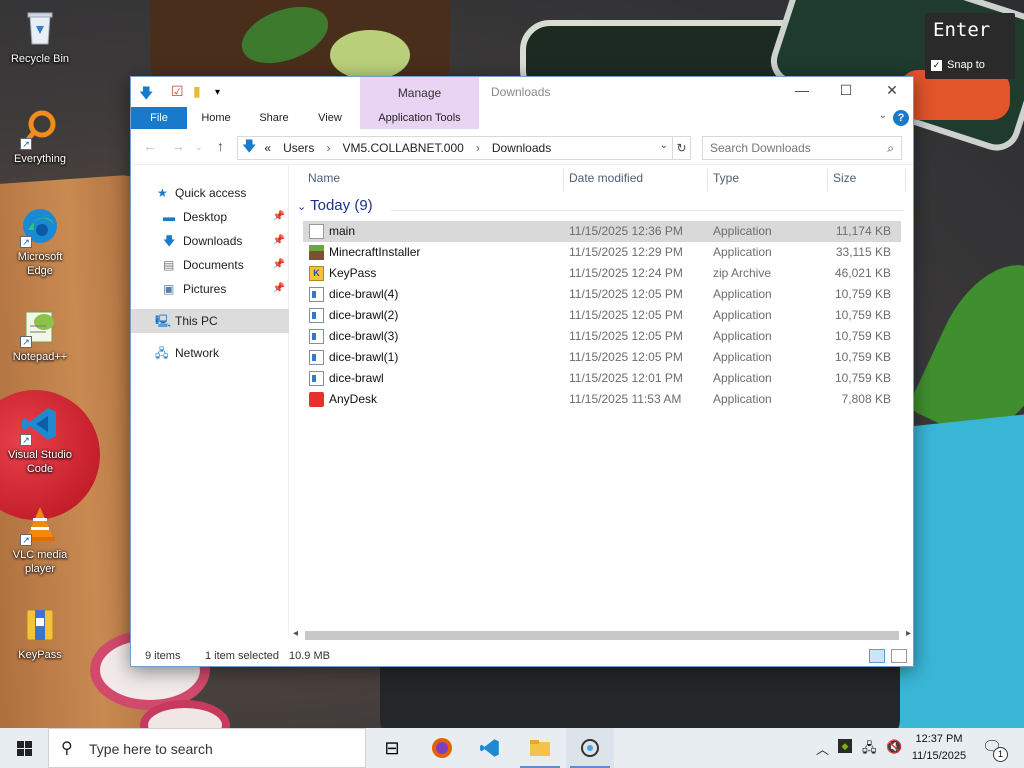 The height and width of the screenshot is (768, 1024). I want to click on checkbox-checked-icon: ✓, so click(936, 65).